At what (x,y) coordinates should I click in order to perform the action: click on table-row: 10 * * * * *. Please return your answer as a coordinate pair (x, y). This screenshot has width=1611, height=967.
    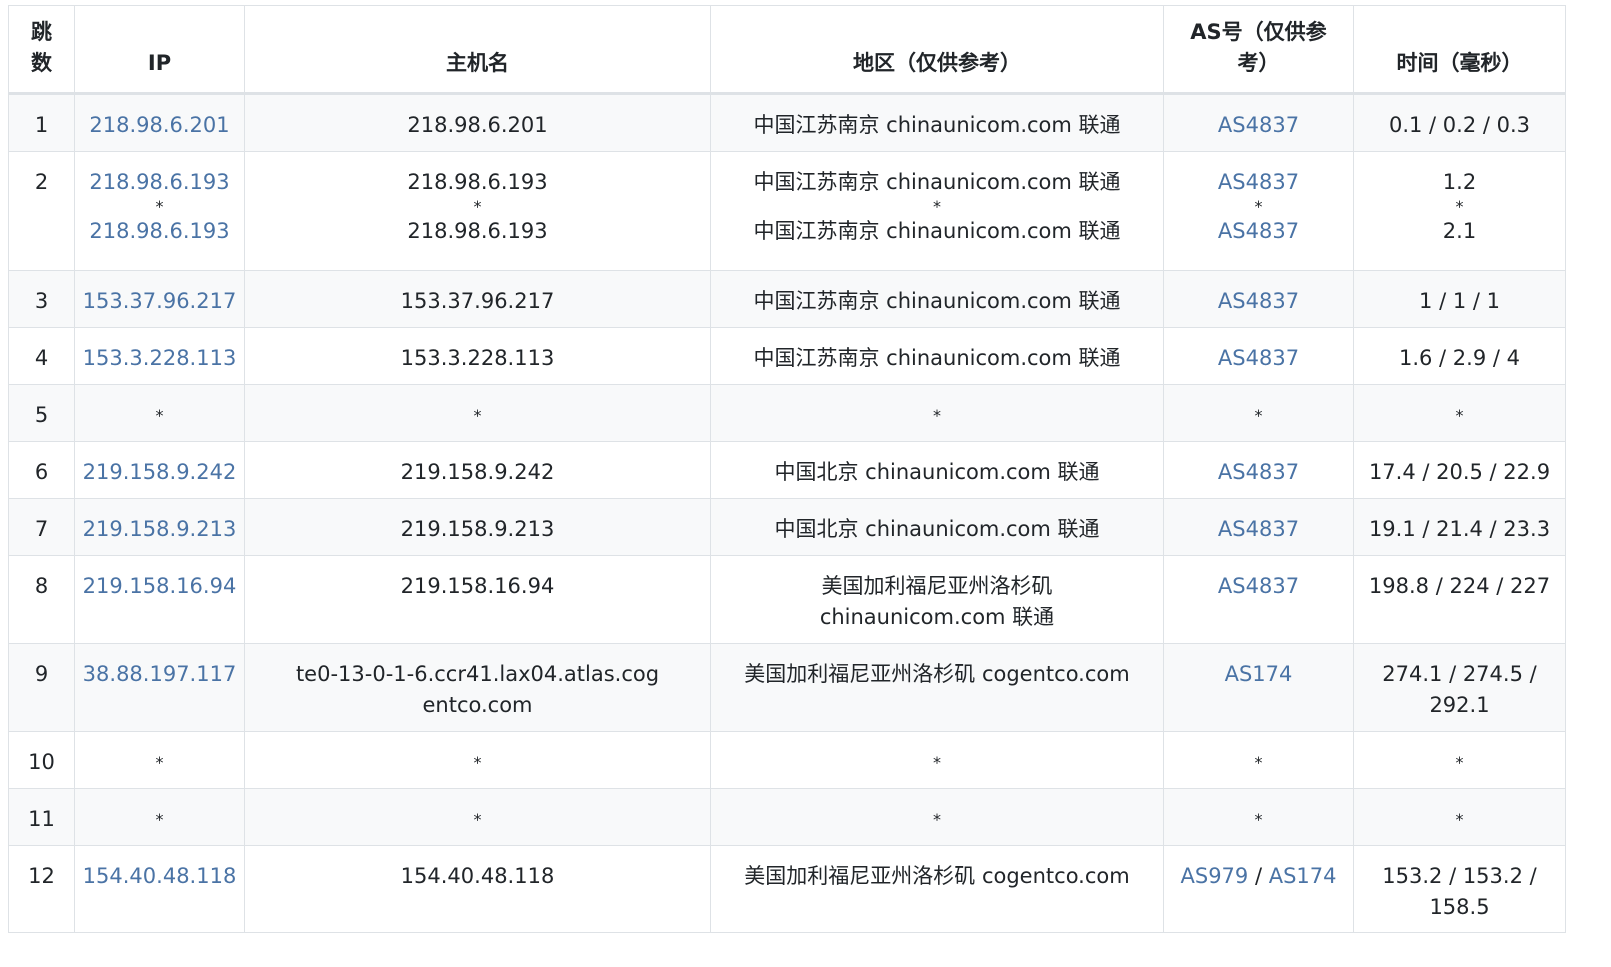
    Looking at the image, I should click on (787, 760).